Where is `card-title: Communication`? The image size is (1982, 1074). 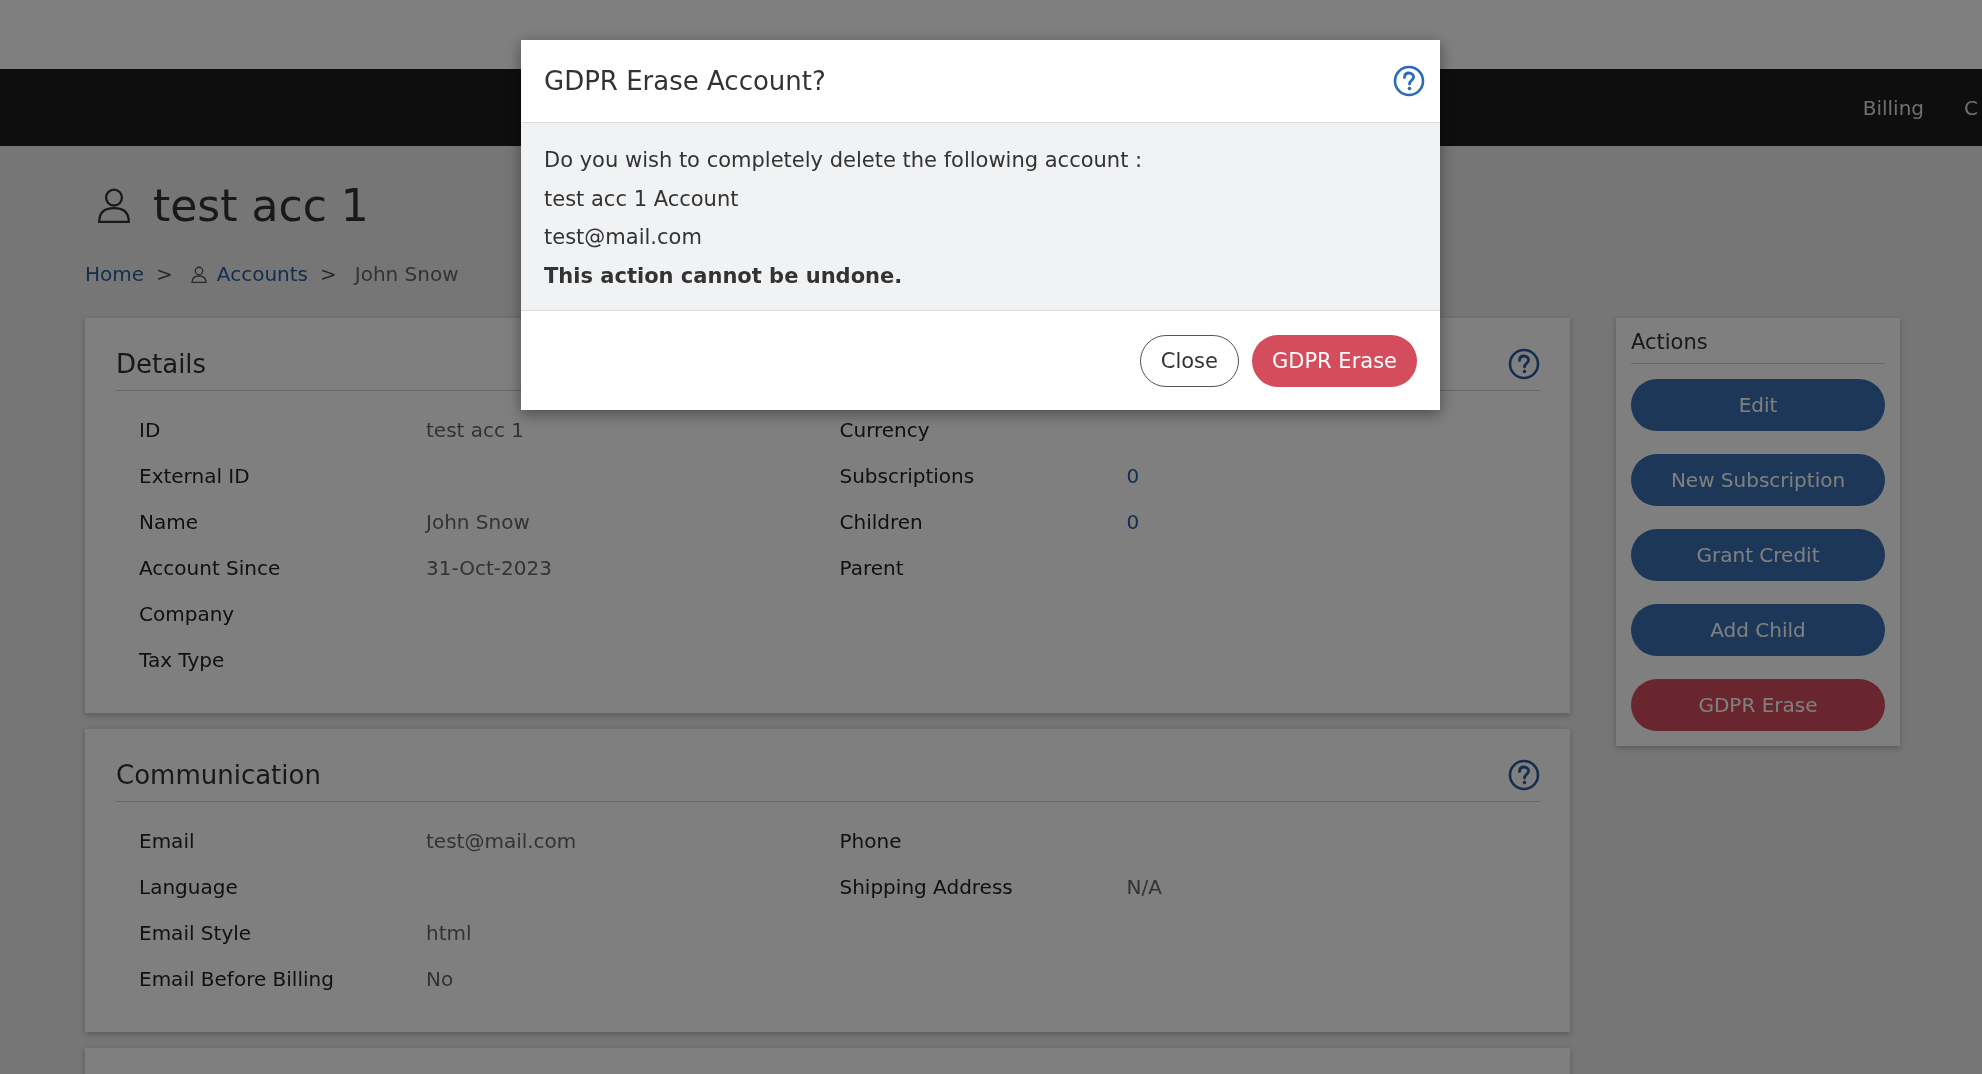
card-title: Communication is located at coordinates (218, 775).